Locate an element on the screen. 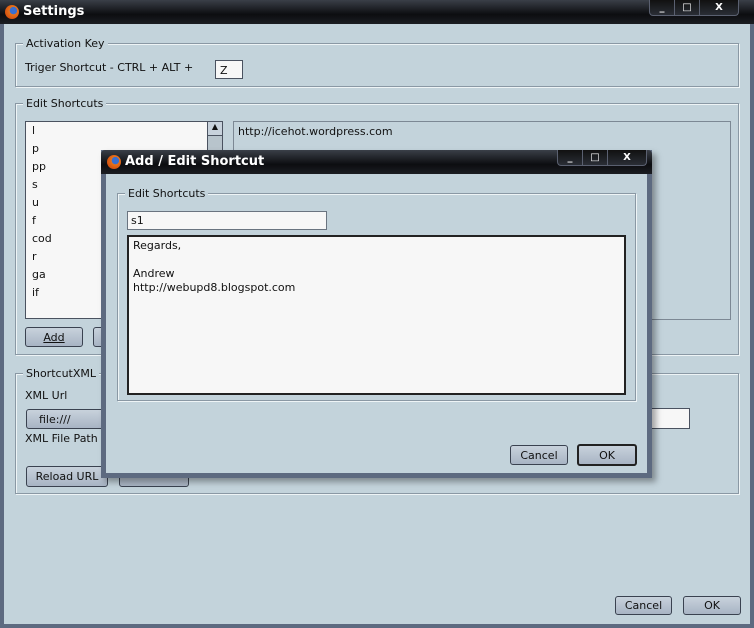 Image resolution: width=754 pixels, height=628 pixels. minimize-button: _ is located at coordinates (662, 7).